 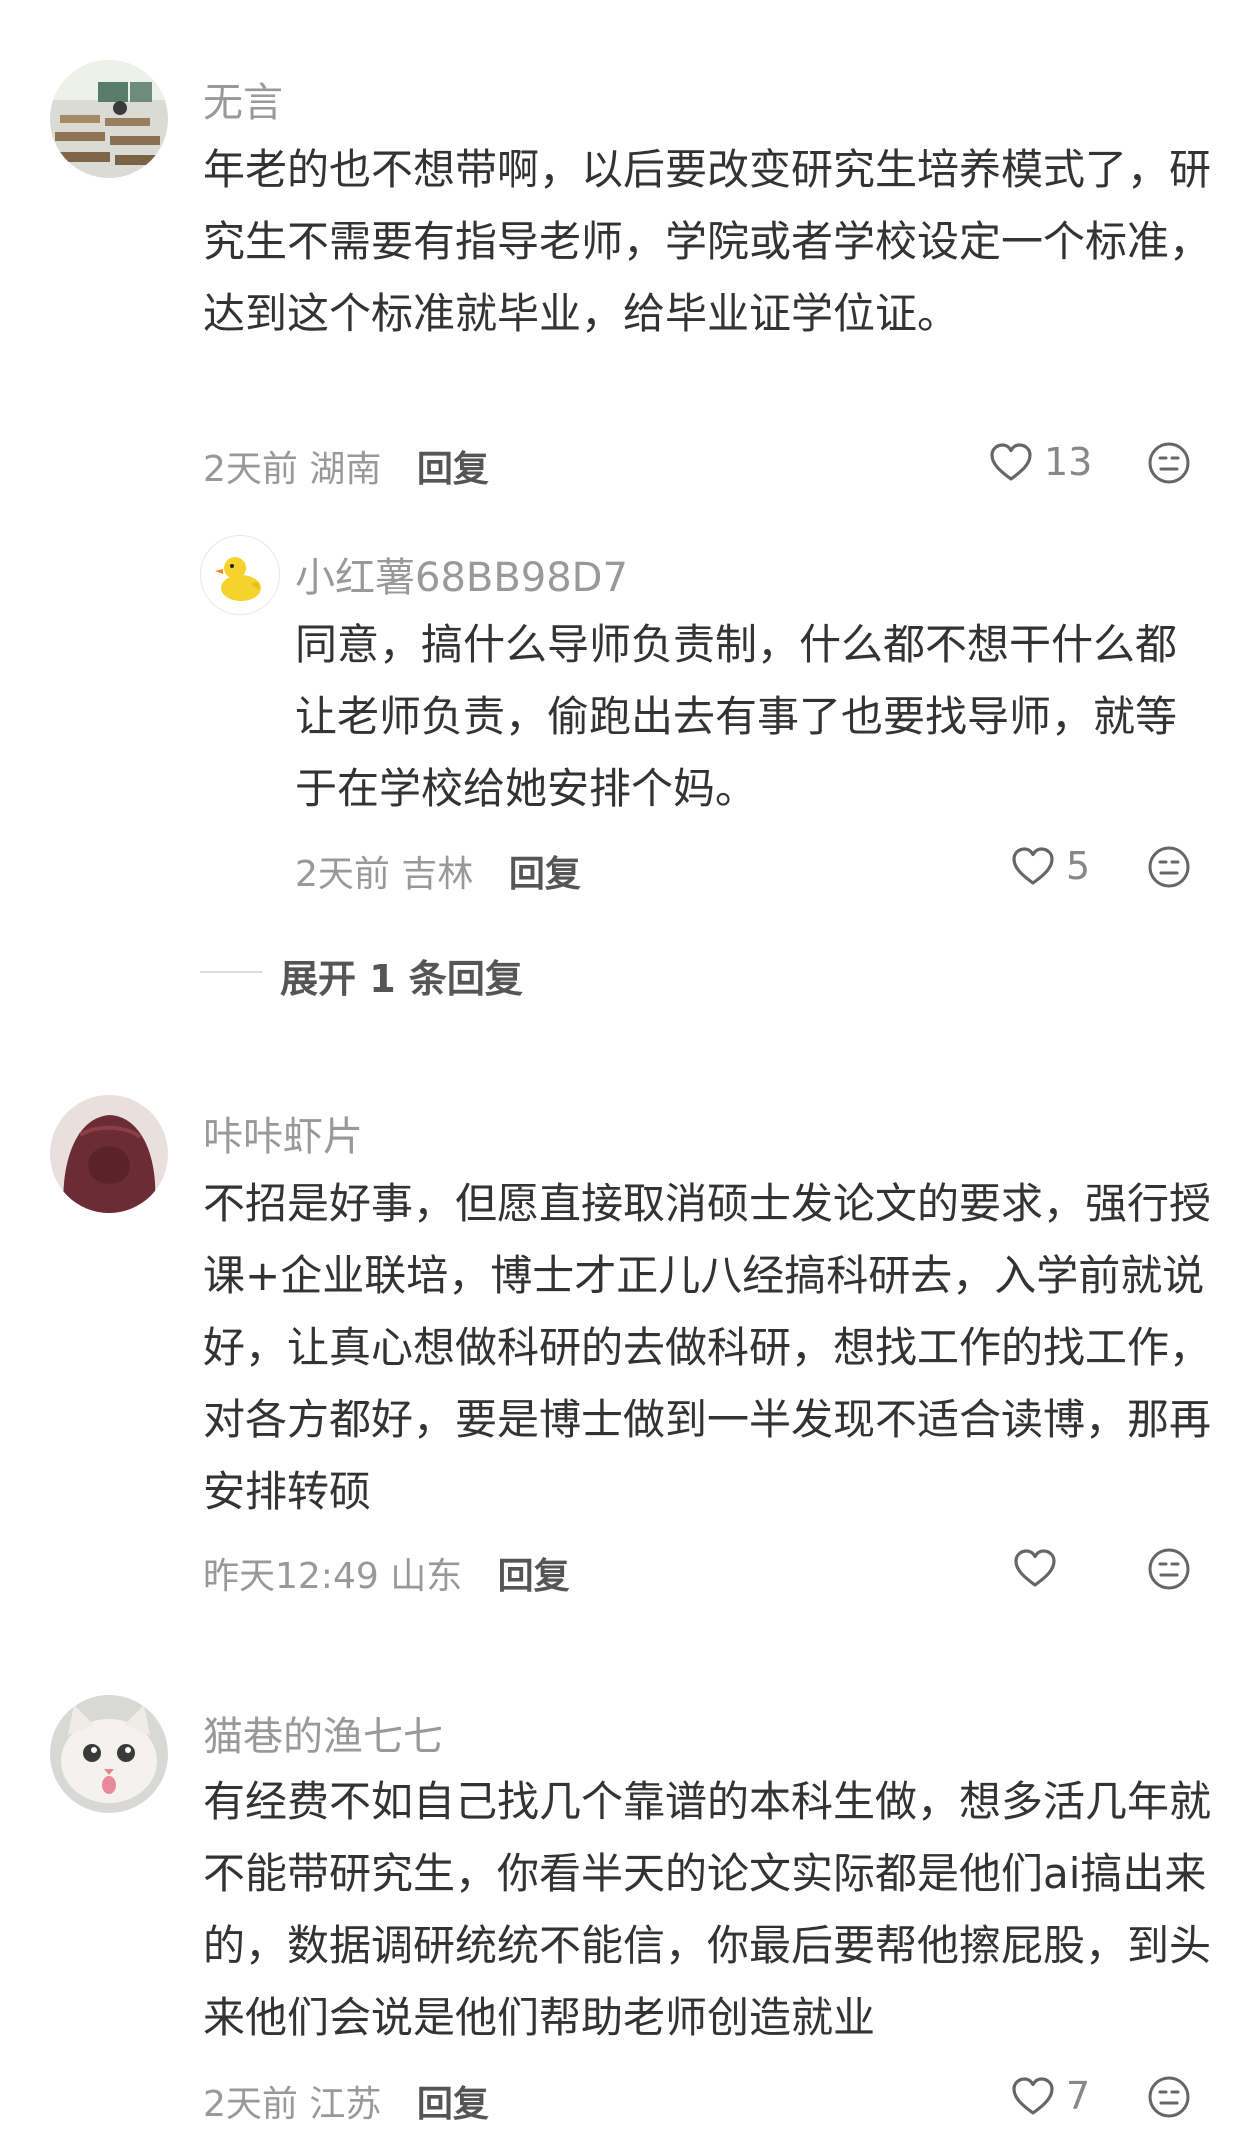 I want to click on like-count: 7, so click(x=1078, y=2096).